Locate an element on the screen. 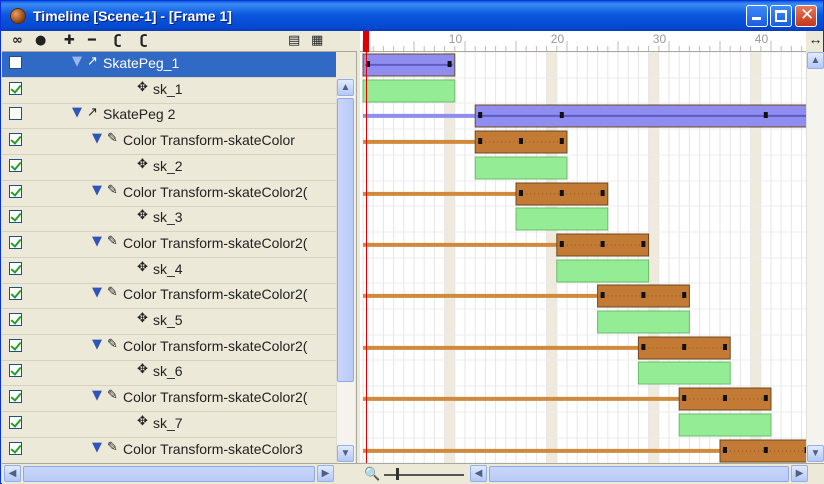 The height and width of the screenshot is (484, 824). layers-icon: ▦ is located at coordinates (317, 40).